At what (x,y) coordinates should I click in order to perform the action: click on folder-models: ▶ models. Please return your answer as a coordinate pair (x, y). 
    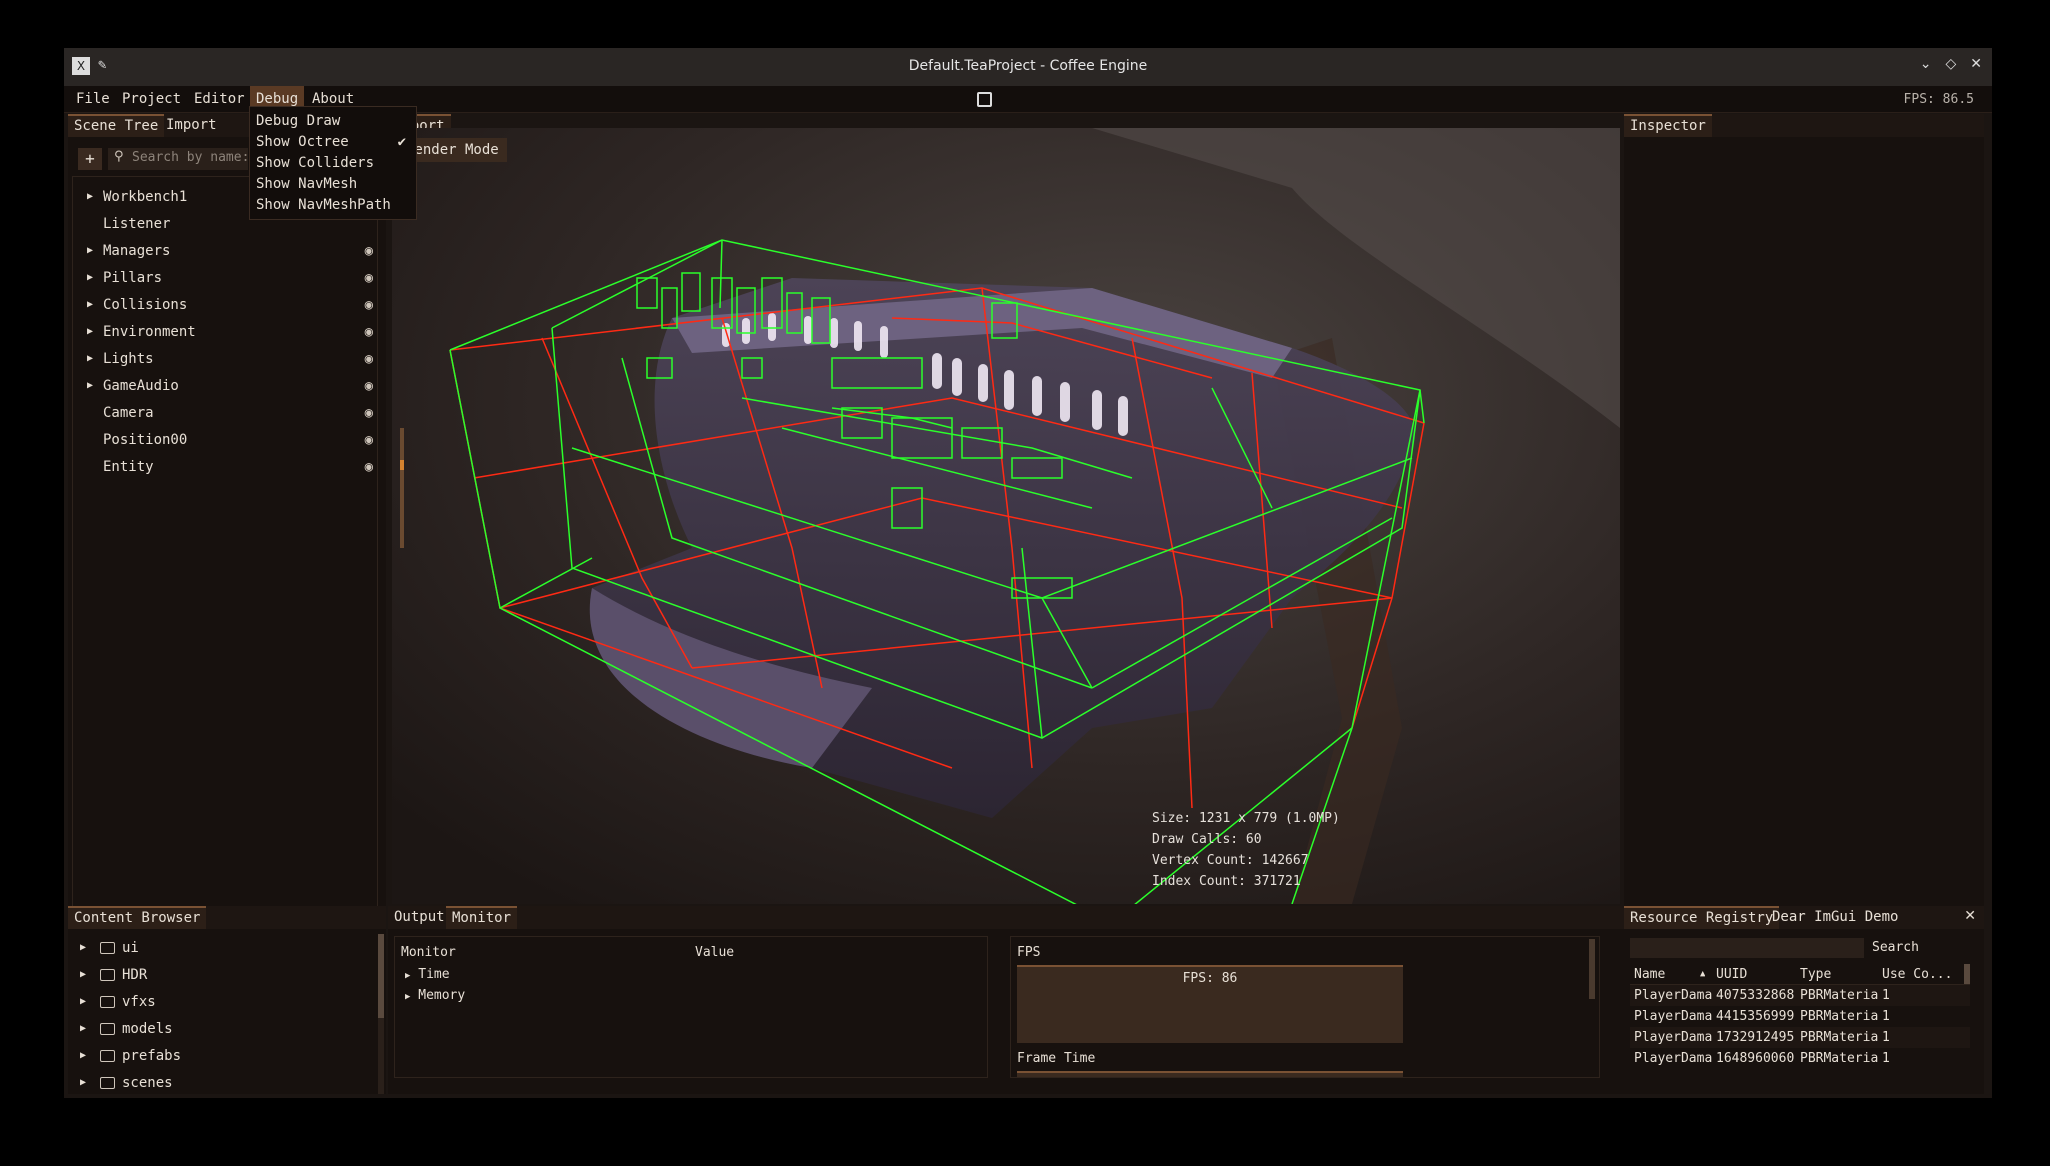
    Looking at the image, I should click on (218, 1029).